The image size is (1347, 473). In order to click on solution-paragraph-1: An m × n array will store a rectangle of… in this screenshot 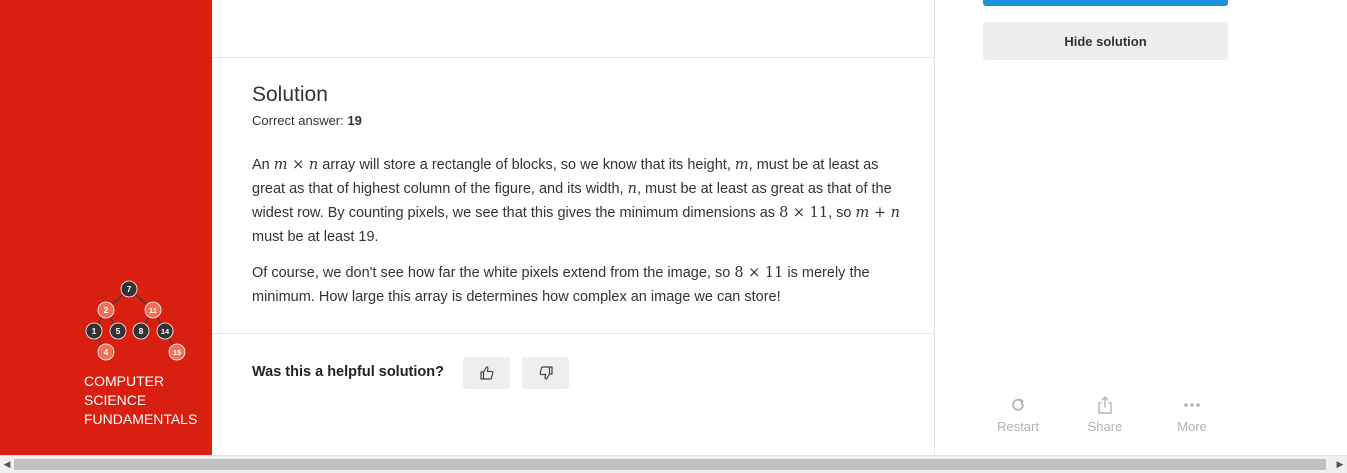, I will do `click(578, 201)`.